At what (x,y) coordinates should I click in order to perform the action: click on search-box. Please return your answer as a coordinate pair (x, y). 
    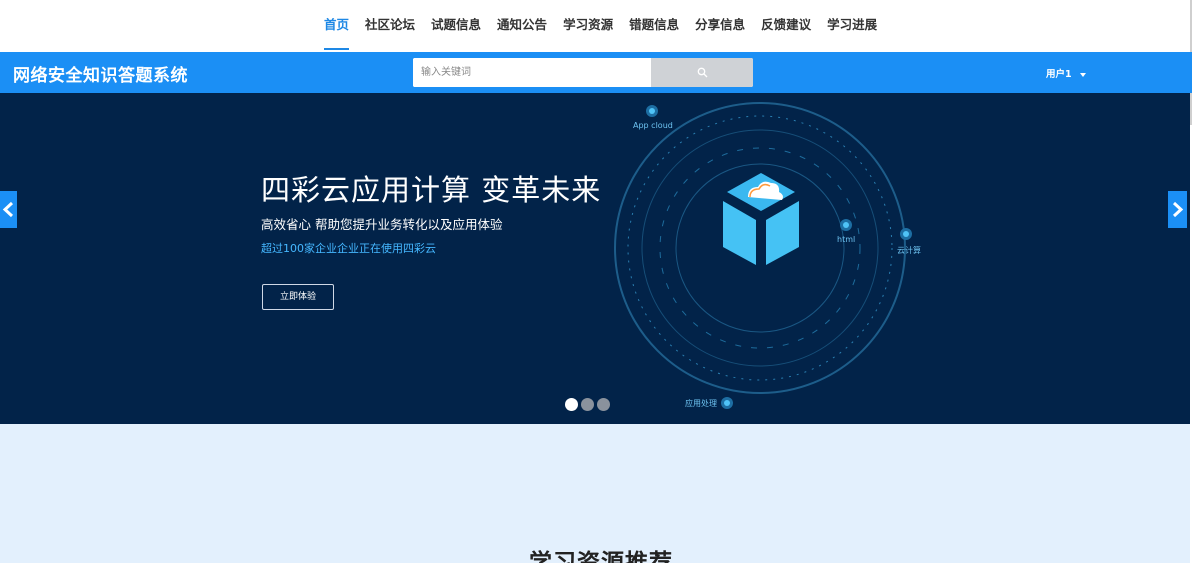
    Looking at the image, I should click on (583, 72).